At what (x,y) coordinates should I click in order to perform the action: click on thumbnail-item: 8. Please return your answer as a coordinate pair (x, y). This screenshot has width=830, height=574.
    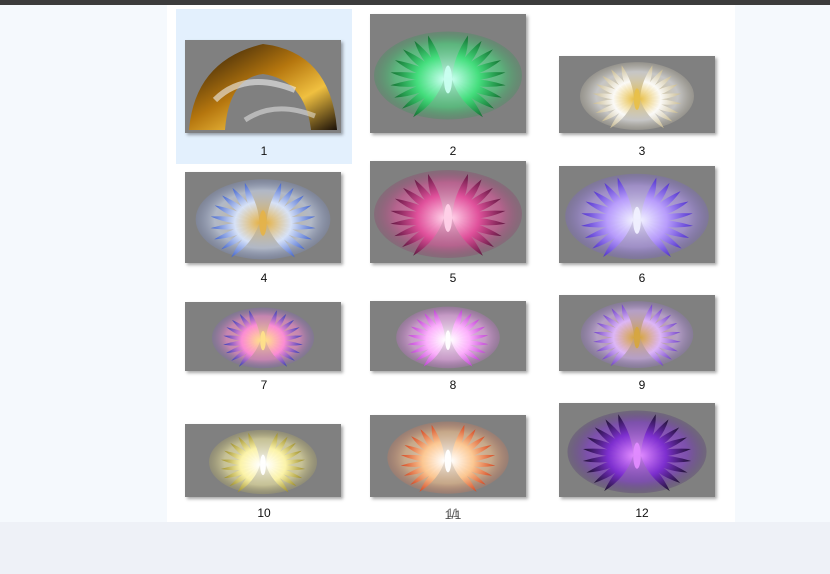
    Looking at the image, I should click on (453, 345).